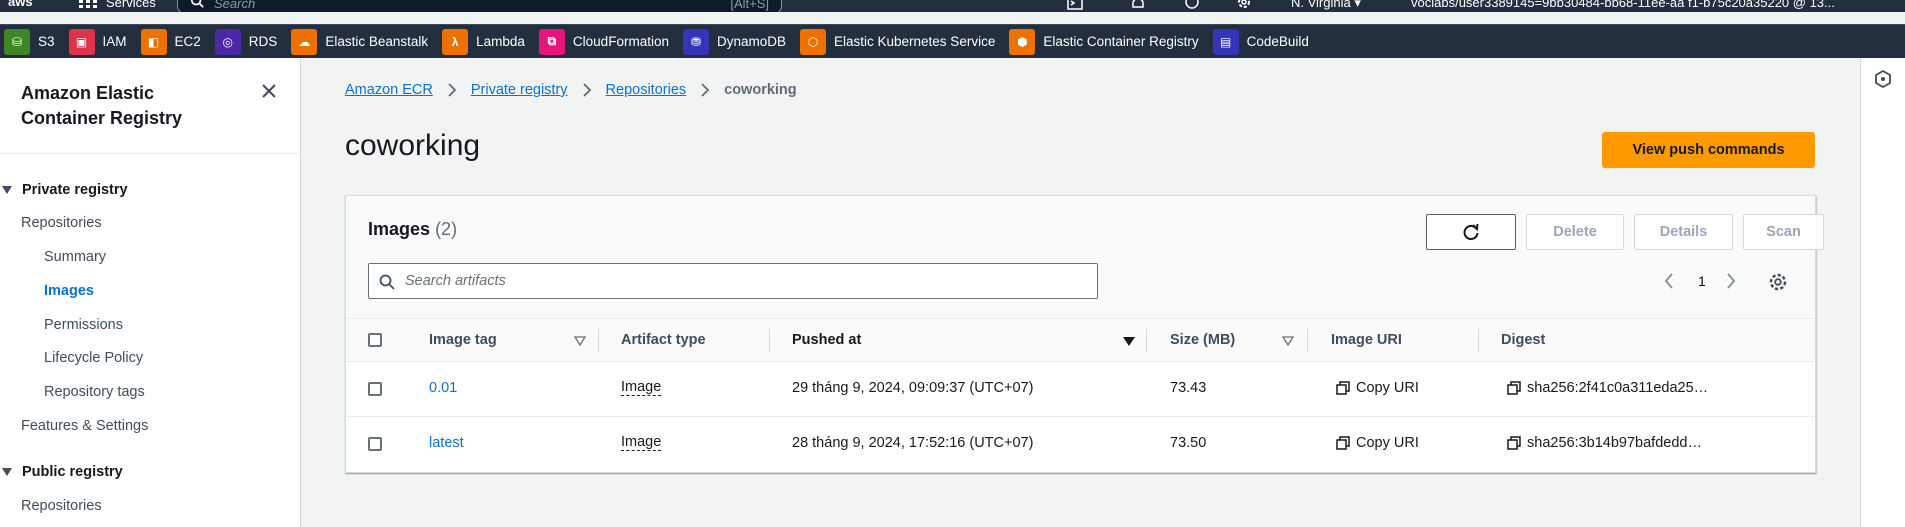 This screenshot has height=527, width=1905. What do you see at coordinates (646, 90) in the screenshot?
I see `breadcrumb-repositories: Repositories` at bounding box center [646, 90].